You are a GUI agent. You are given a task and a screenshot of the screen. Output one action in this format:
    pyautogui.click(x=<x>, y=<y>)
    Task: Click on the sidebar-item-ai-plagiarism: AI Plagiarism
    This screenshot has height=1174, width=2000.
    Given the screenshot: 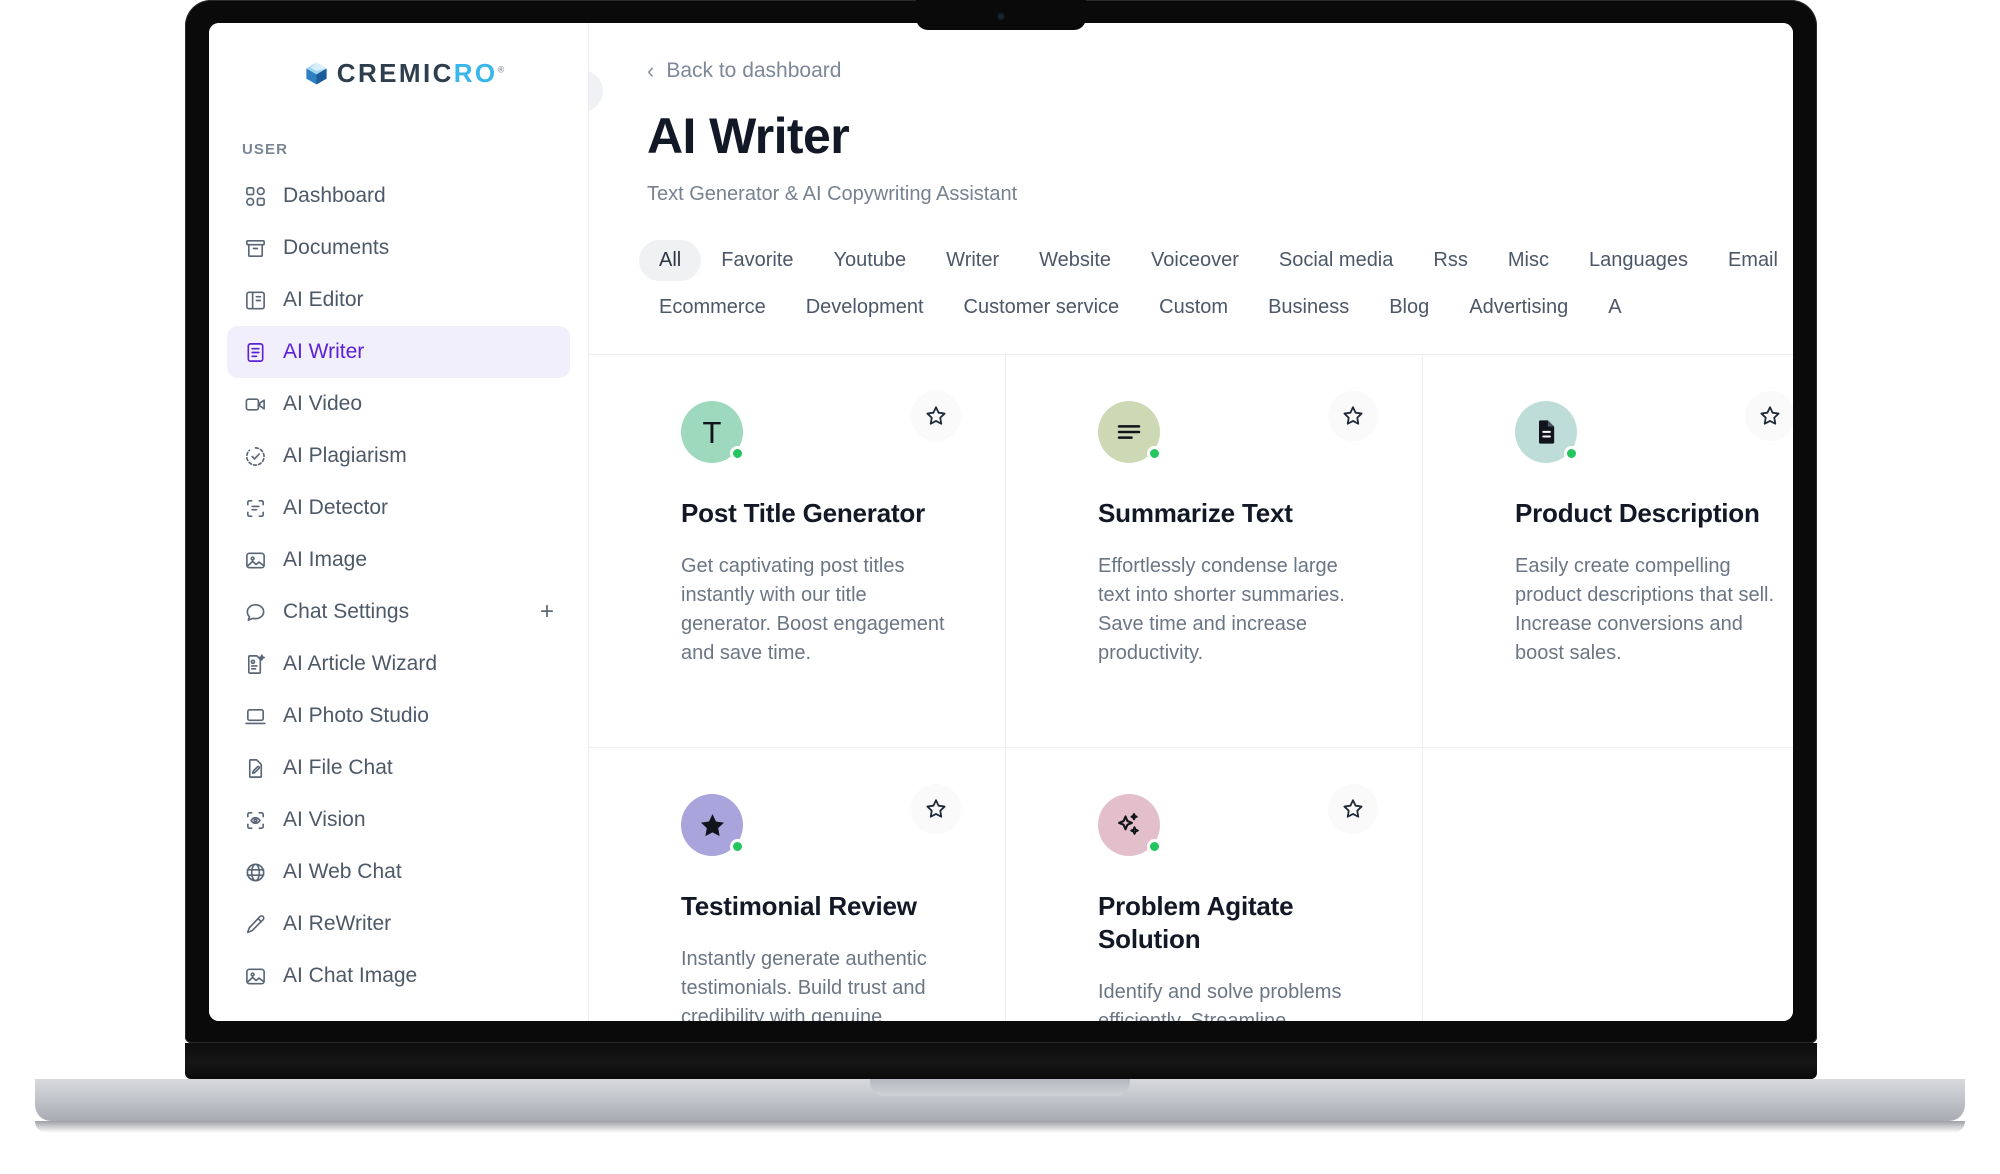 What is the action you would take?
    pyautogui.click(x=398, y=456)
    